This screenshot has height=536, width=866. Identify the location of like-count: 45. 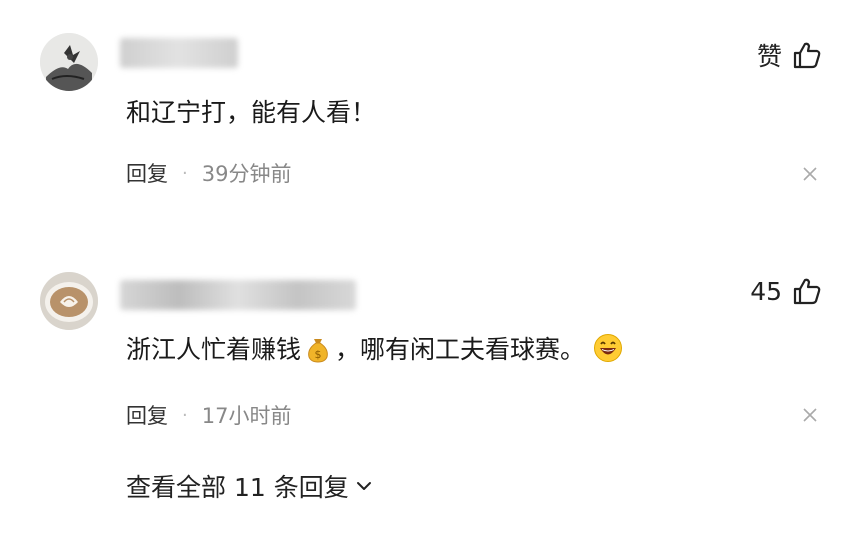
(766, 291).